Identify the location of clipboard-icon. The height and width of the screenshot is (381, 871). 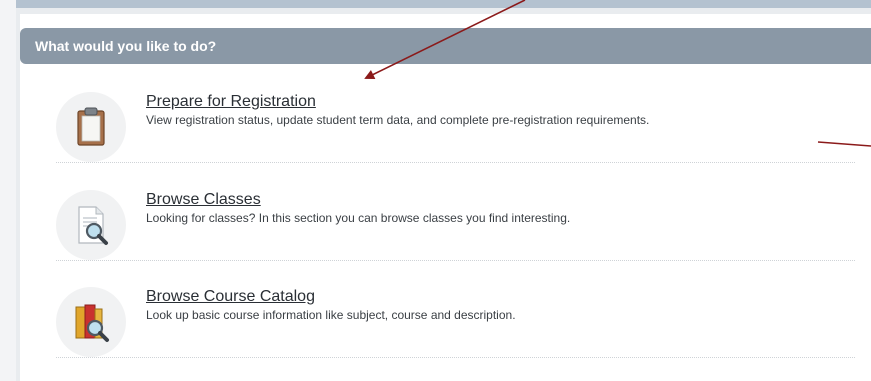
(91, 127).